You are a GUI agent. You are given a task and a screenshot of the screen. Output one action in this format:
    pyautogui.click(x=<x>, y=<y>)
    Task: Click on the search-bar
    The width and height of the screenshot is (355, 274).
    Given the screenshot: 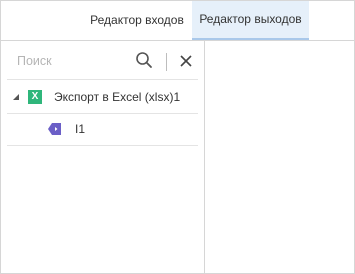 What is the action you would take?
    pyautogui.click(x=102, y=61)
    